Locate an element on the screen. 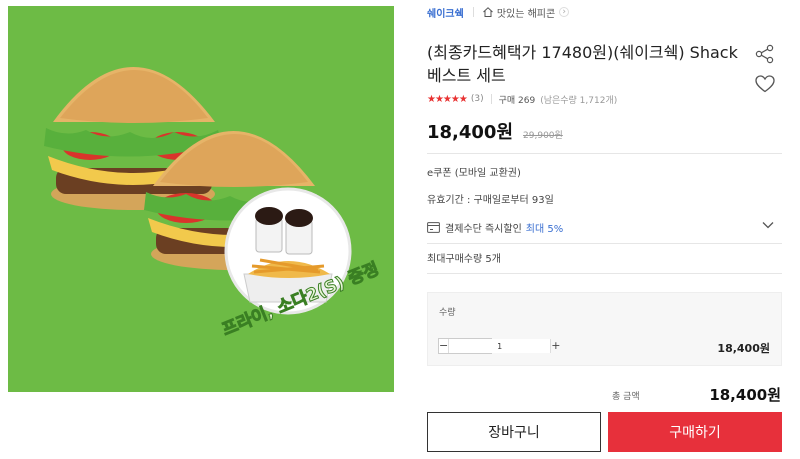  chevron-down-icon is located at coordinates (768, 225).